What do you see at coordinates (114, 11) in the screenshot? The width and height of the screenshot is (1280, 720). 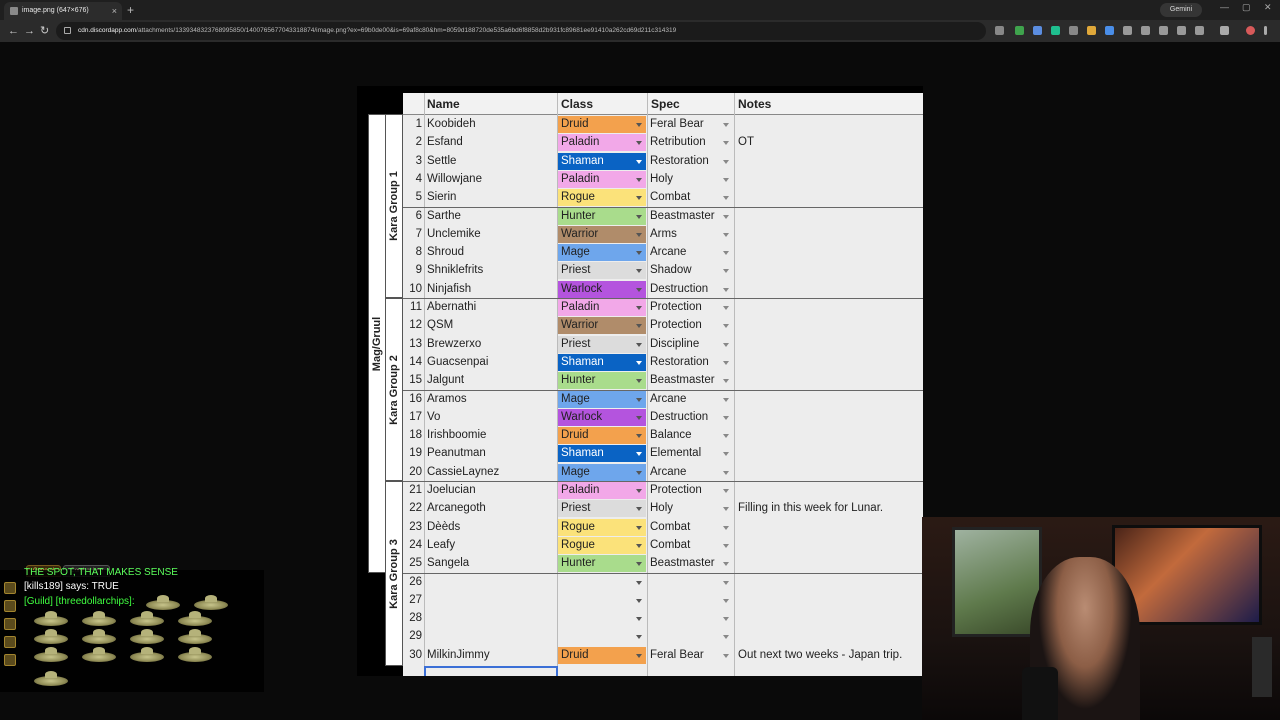 I see `tab-close-icon: ×` at bounding box center [114, 11].